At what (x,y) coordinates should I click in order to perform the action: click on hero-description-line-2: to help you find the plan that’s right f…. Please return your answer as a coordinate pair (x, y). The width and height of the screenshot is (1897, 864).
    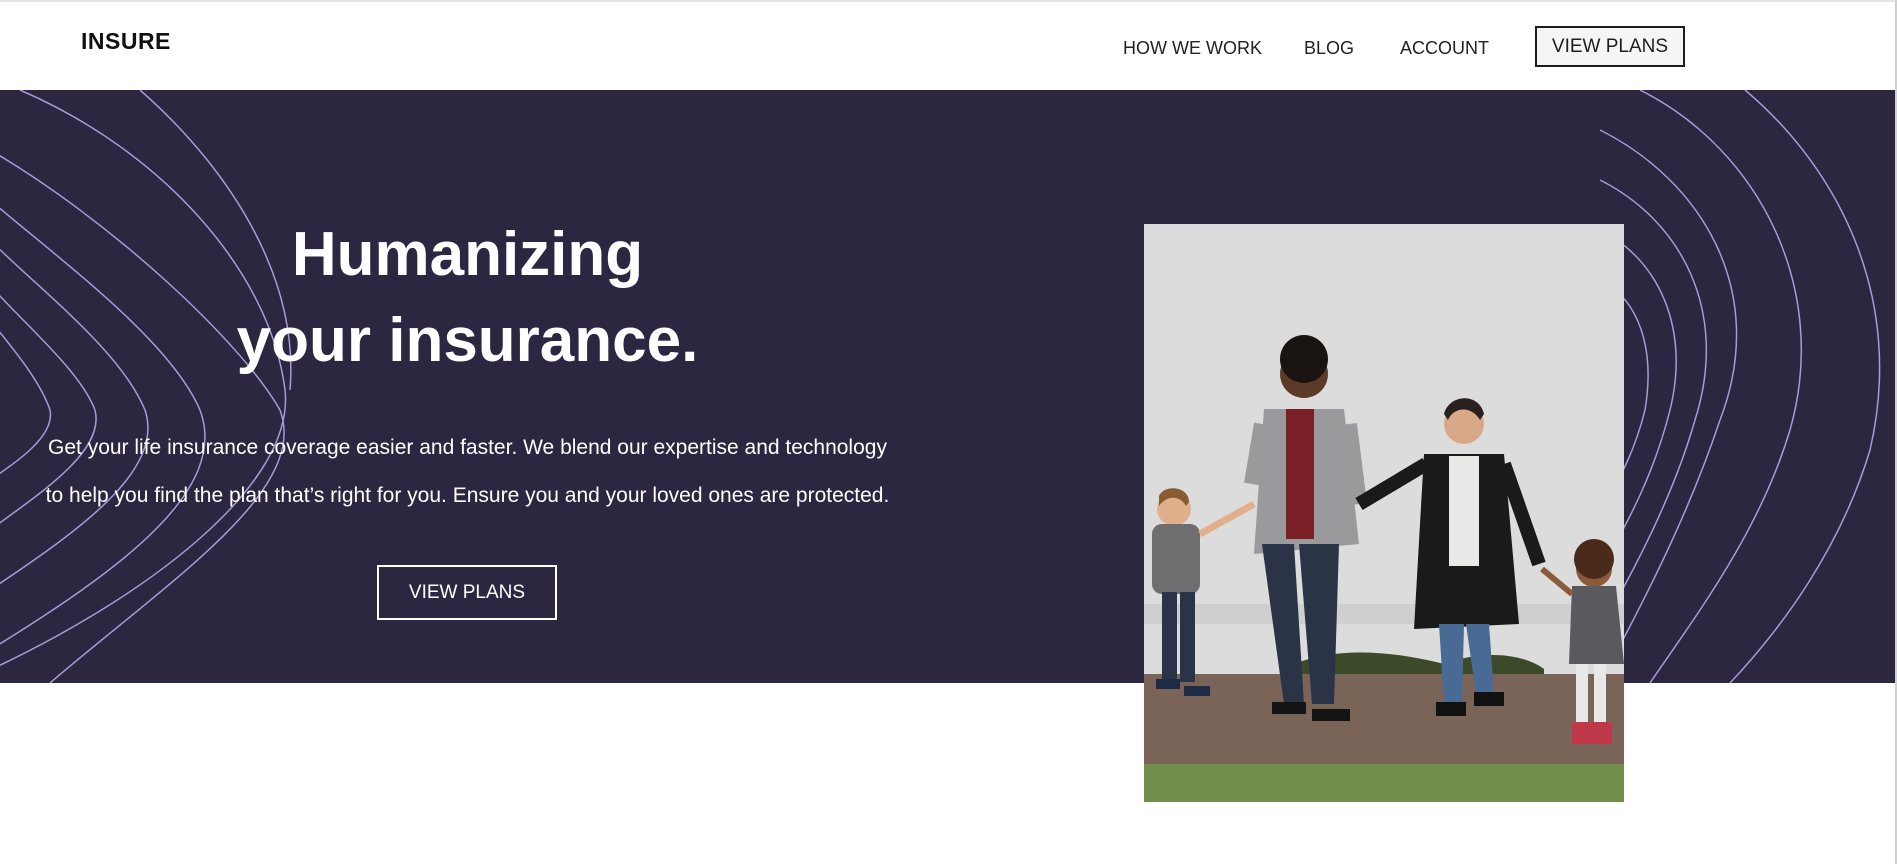
    Looking at the image, I should click on (467, 495).